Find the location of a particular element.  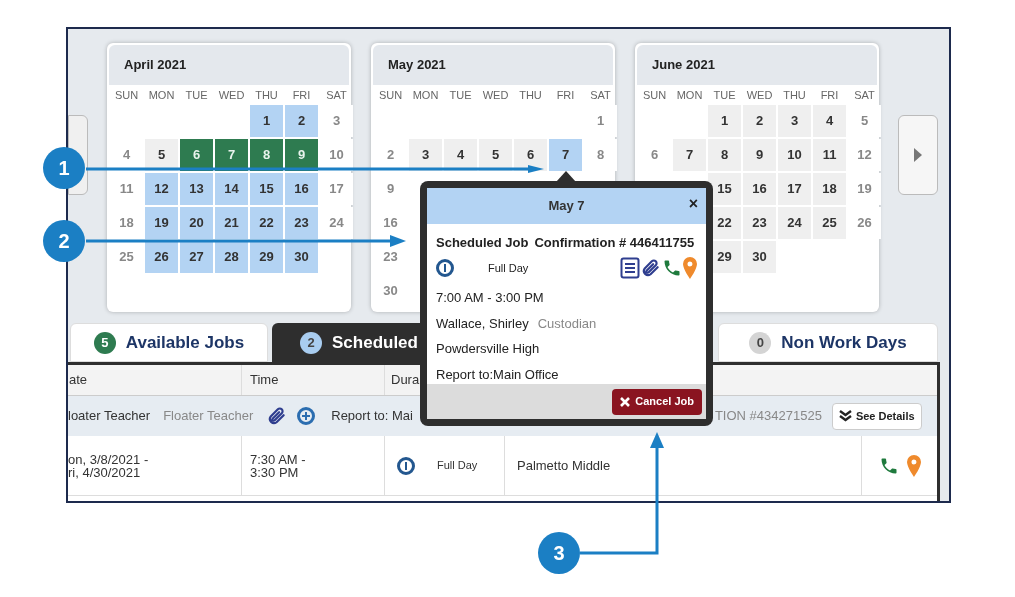

job-title: loater Teacher is located at coordinates (109, 416).